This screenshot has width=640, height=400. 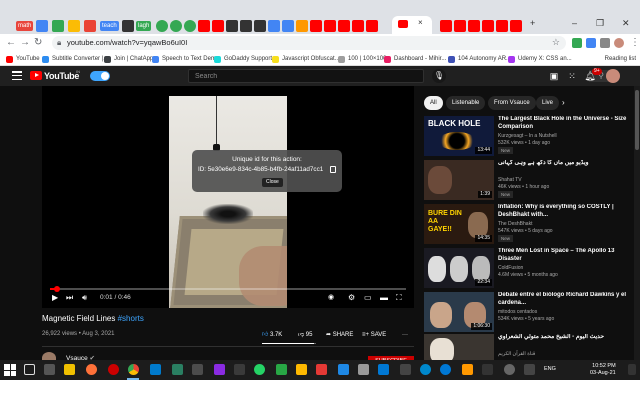 What do you see at coordinates (128, 26) in the screenshot?
I see `tab-github` at bounding box center [128, 26].